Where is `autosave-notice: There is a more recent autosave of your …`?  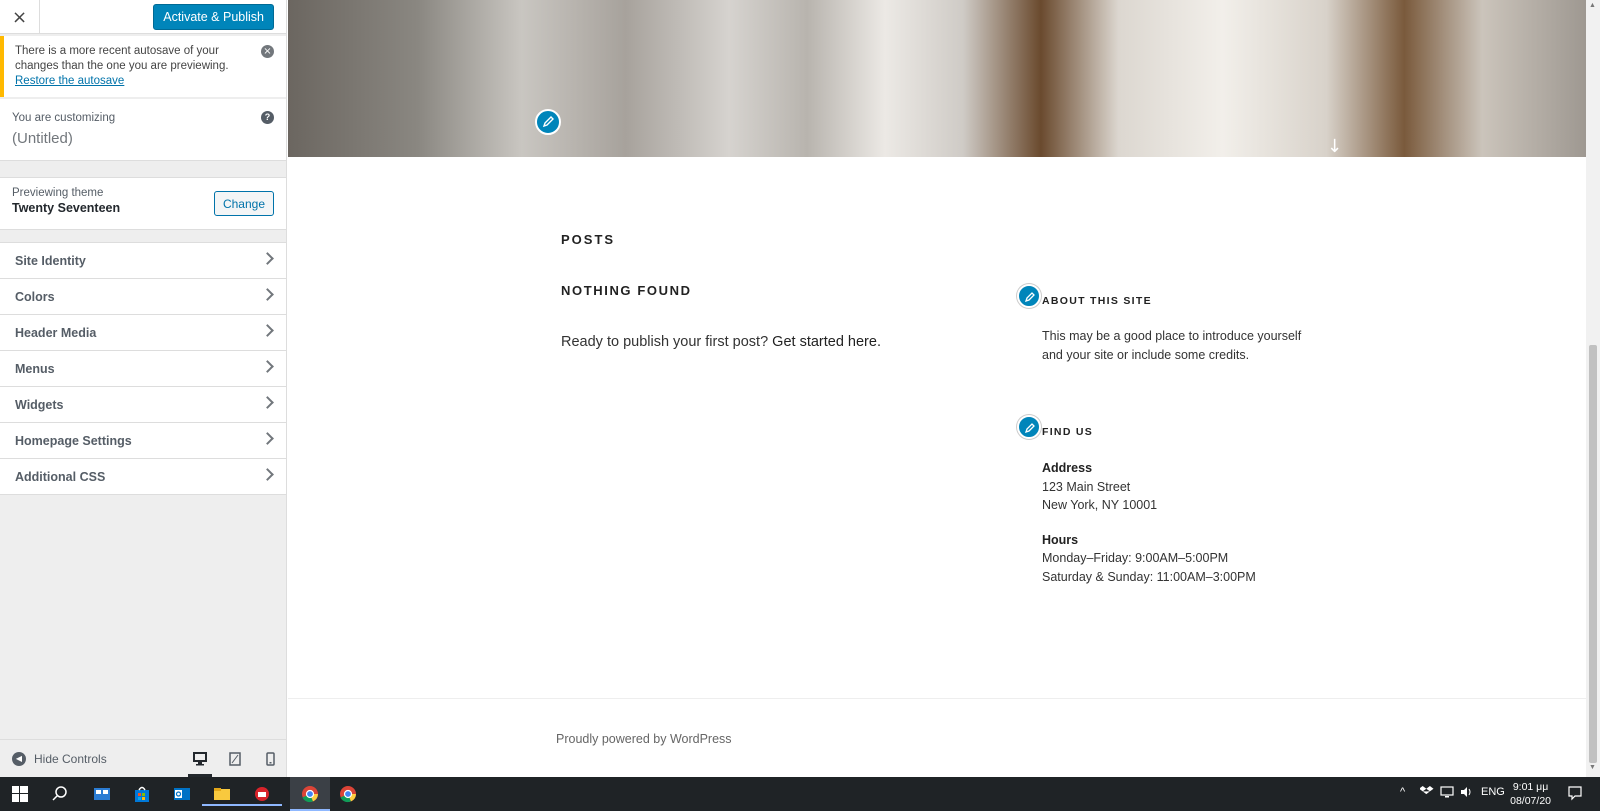 autosave-notice: There is a more recent autosave of your … is located at coordinates (143, 66).